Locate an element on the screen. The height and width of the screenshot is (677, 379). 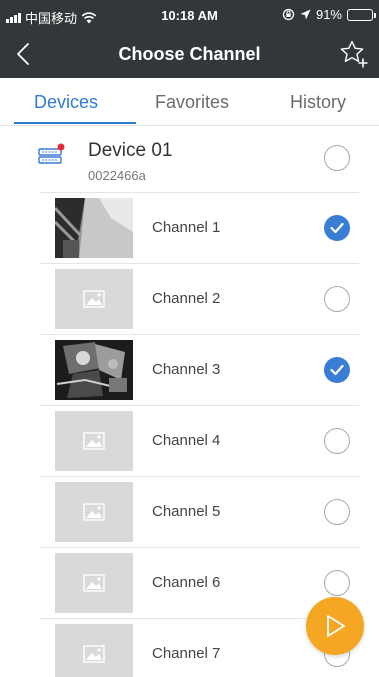
play-button is located at coordinates (335, 626).